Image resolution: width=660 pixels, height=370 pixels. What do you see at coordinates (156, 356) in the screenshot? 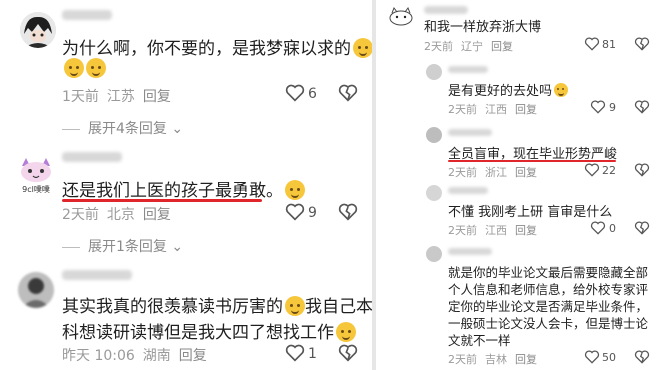
I see `comment-location: 湖南` at bounding box center [156, 356].